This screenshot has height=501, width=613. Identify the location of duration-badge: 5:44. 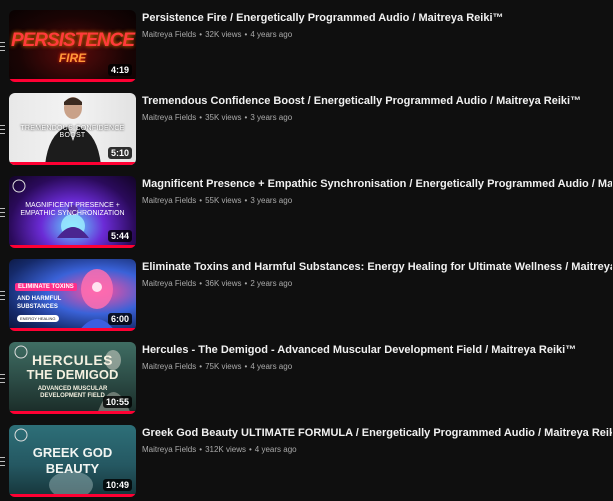
(119, 236).